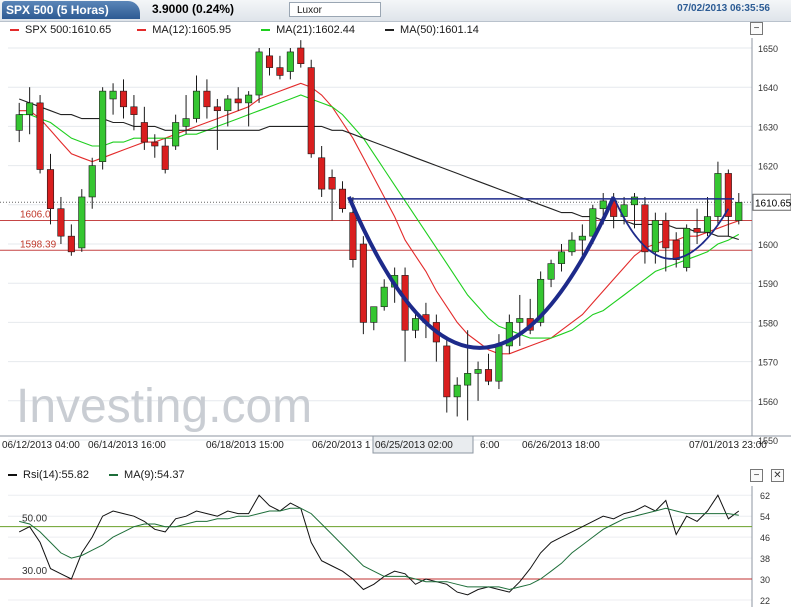  I want to click on legend-ma12: MA(12):1605.95, so click(184, 30).